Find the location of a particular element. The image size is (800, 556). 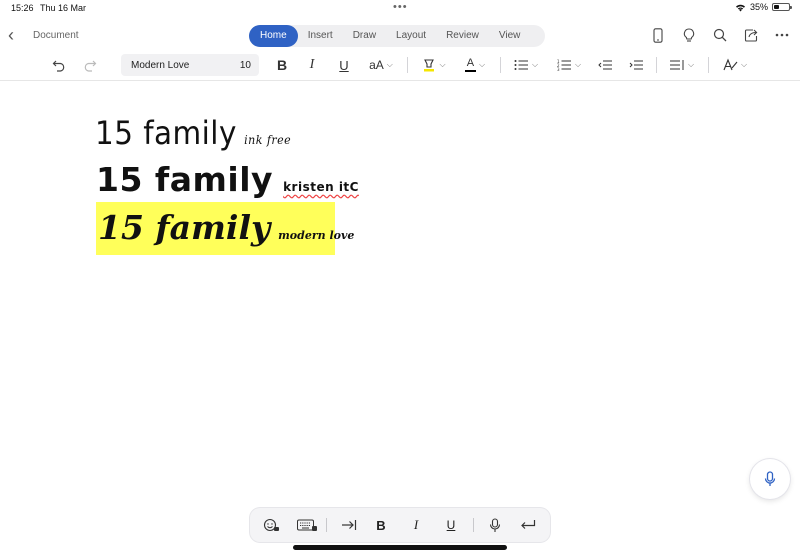

bold-shortcut-button: B is located at coordinates (381, 525).